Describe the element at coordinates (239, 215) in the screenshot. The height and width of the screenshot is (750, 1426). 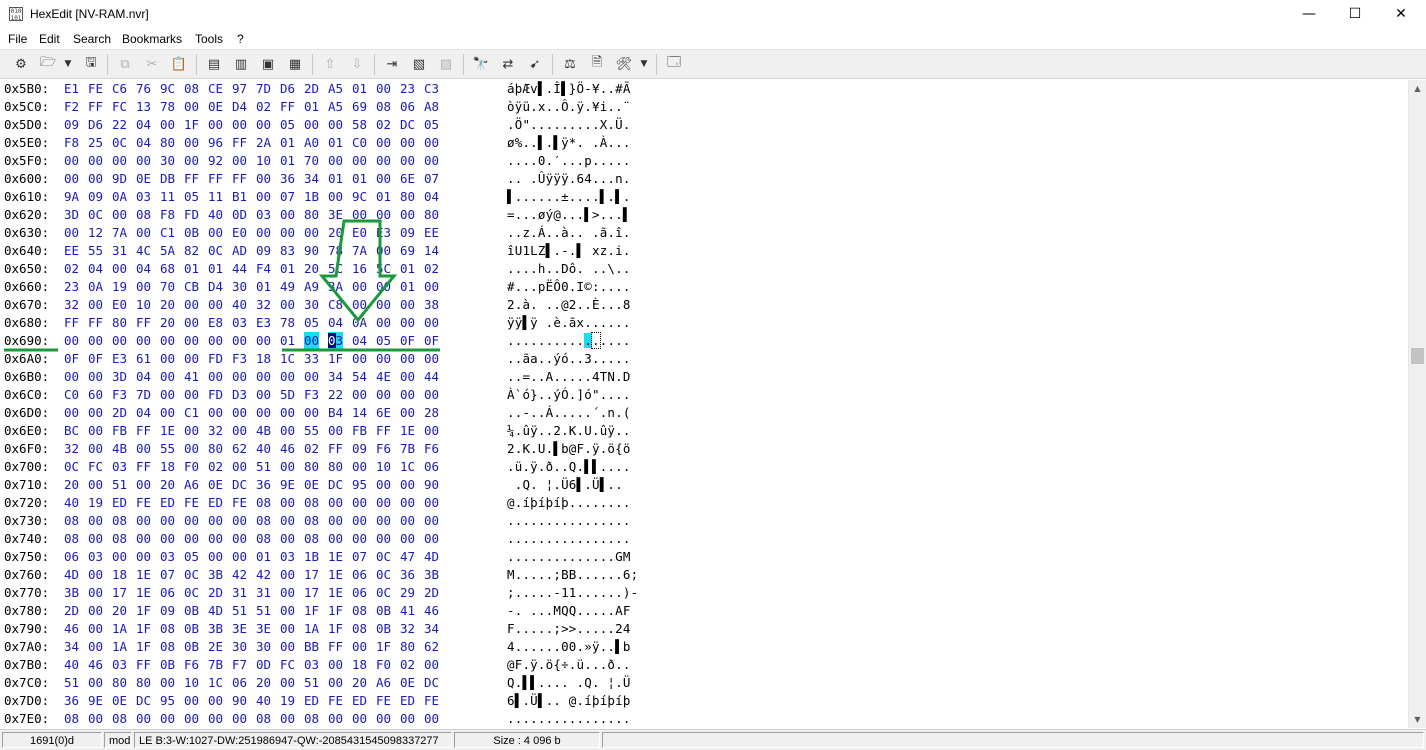
I see `hex-byte: 0D` at that location.